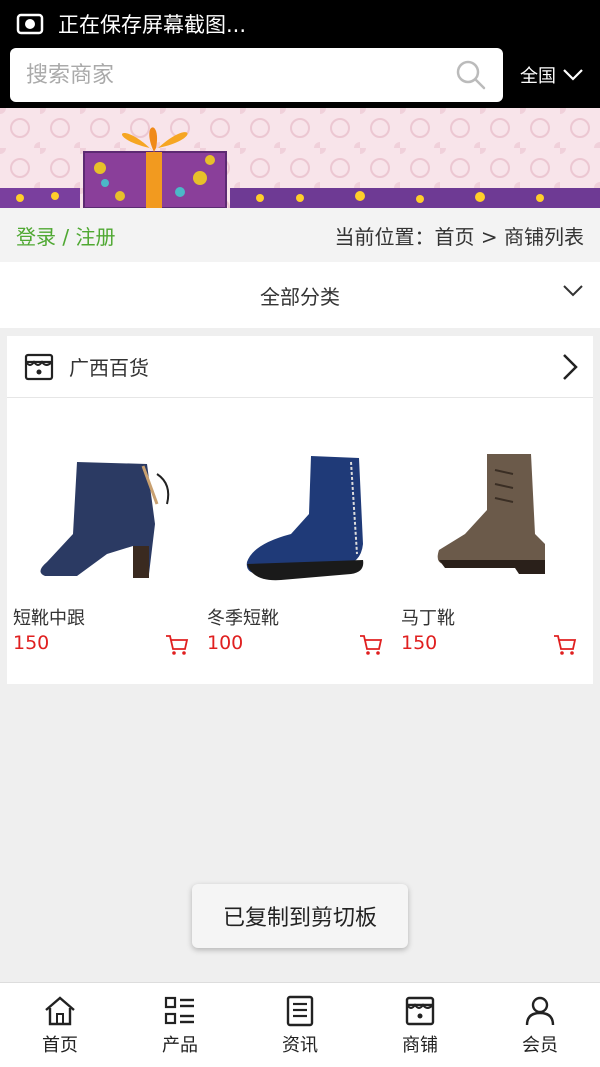  I want to click on gift-box-illustration, so click(300, 158).